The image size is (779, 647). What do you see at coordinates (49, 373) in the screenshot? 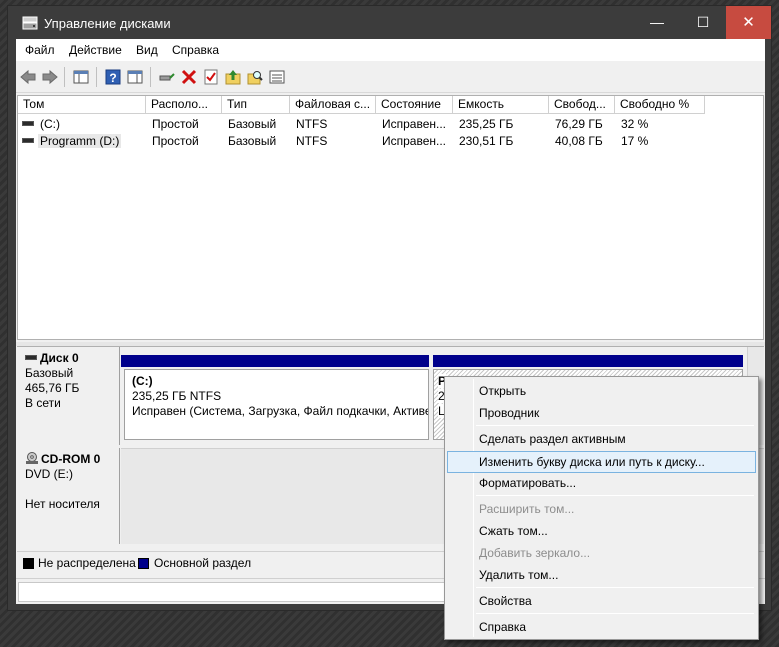
I see `disk-0-type: Базовый` at bounding box center [49, 373].